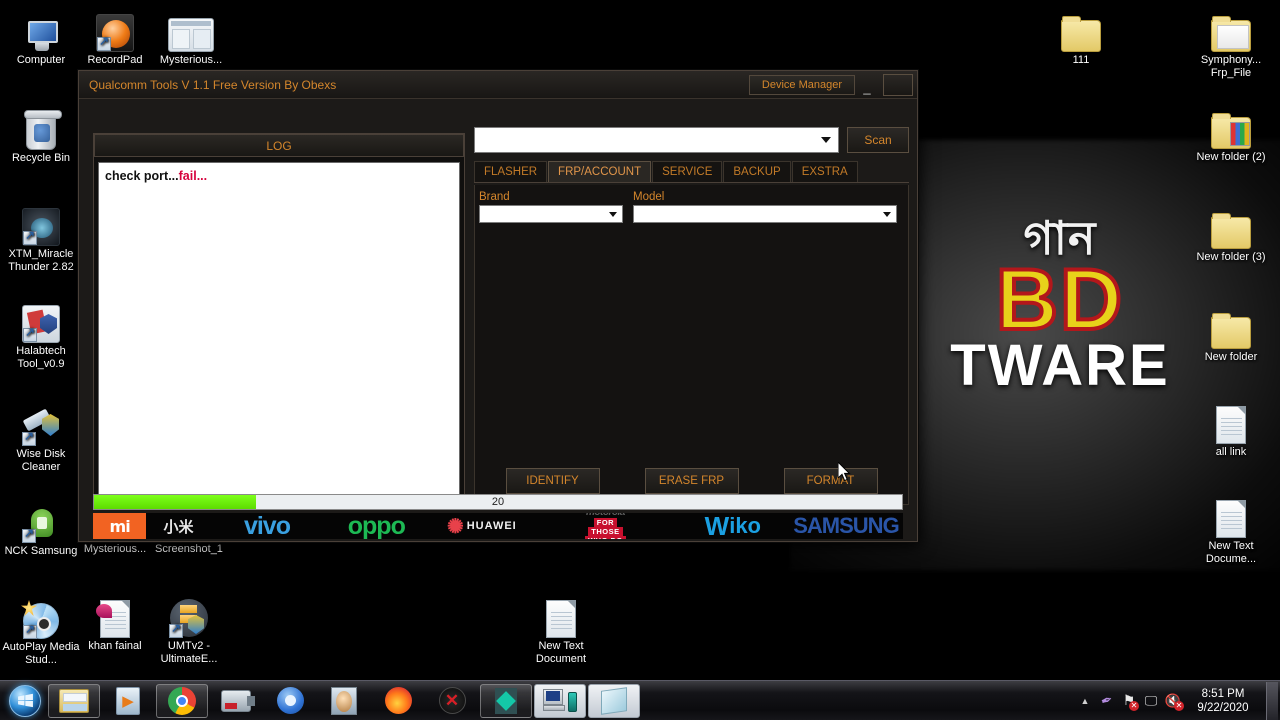 The height and width of the screenshot is (720, 1280). I want to click on show-desktop-button, so click(1272, 700).